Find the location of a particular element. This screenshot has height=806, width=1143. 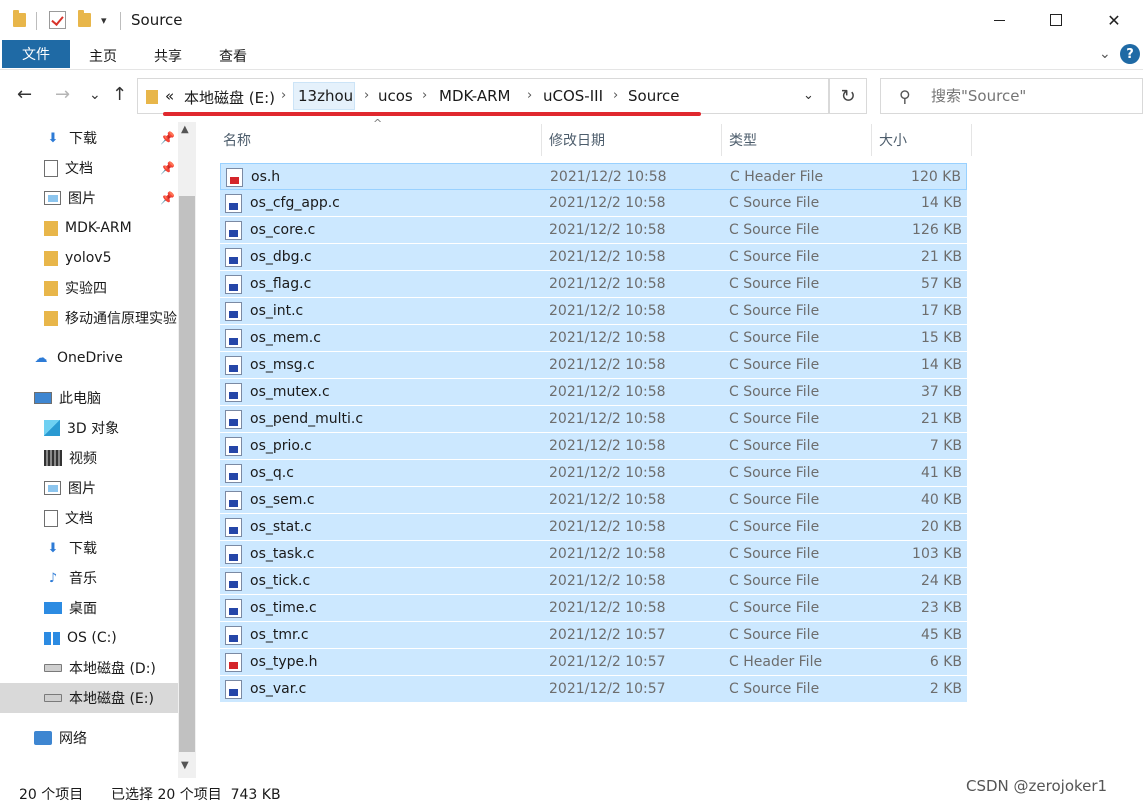

up-button: ↑ is located at coordinates (119, 94).